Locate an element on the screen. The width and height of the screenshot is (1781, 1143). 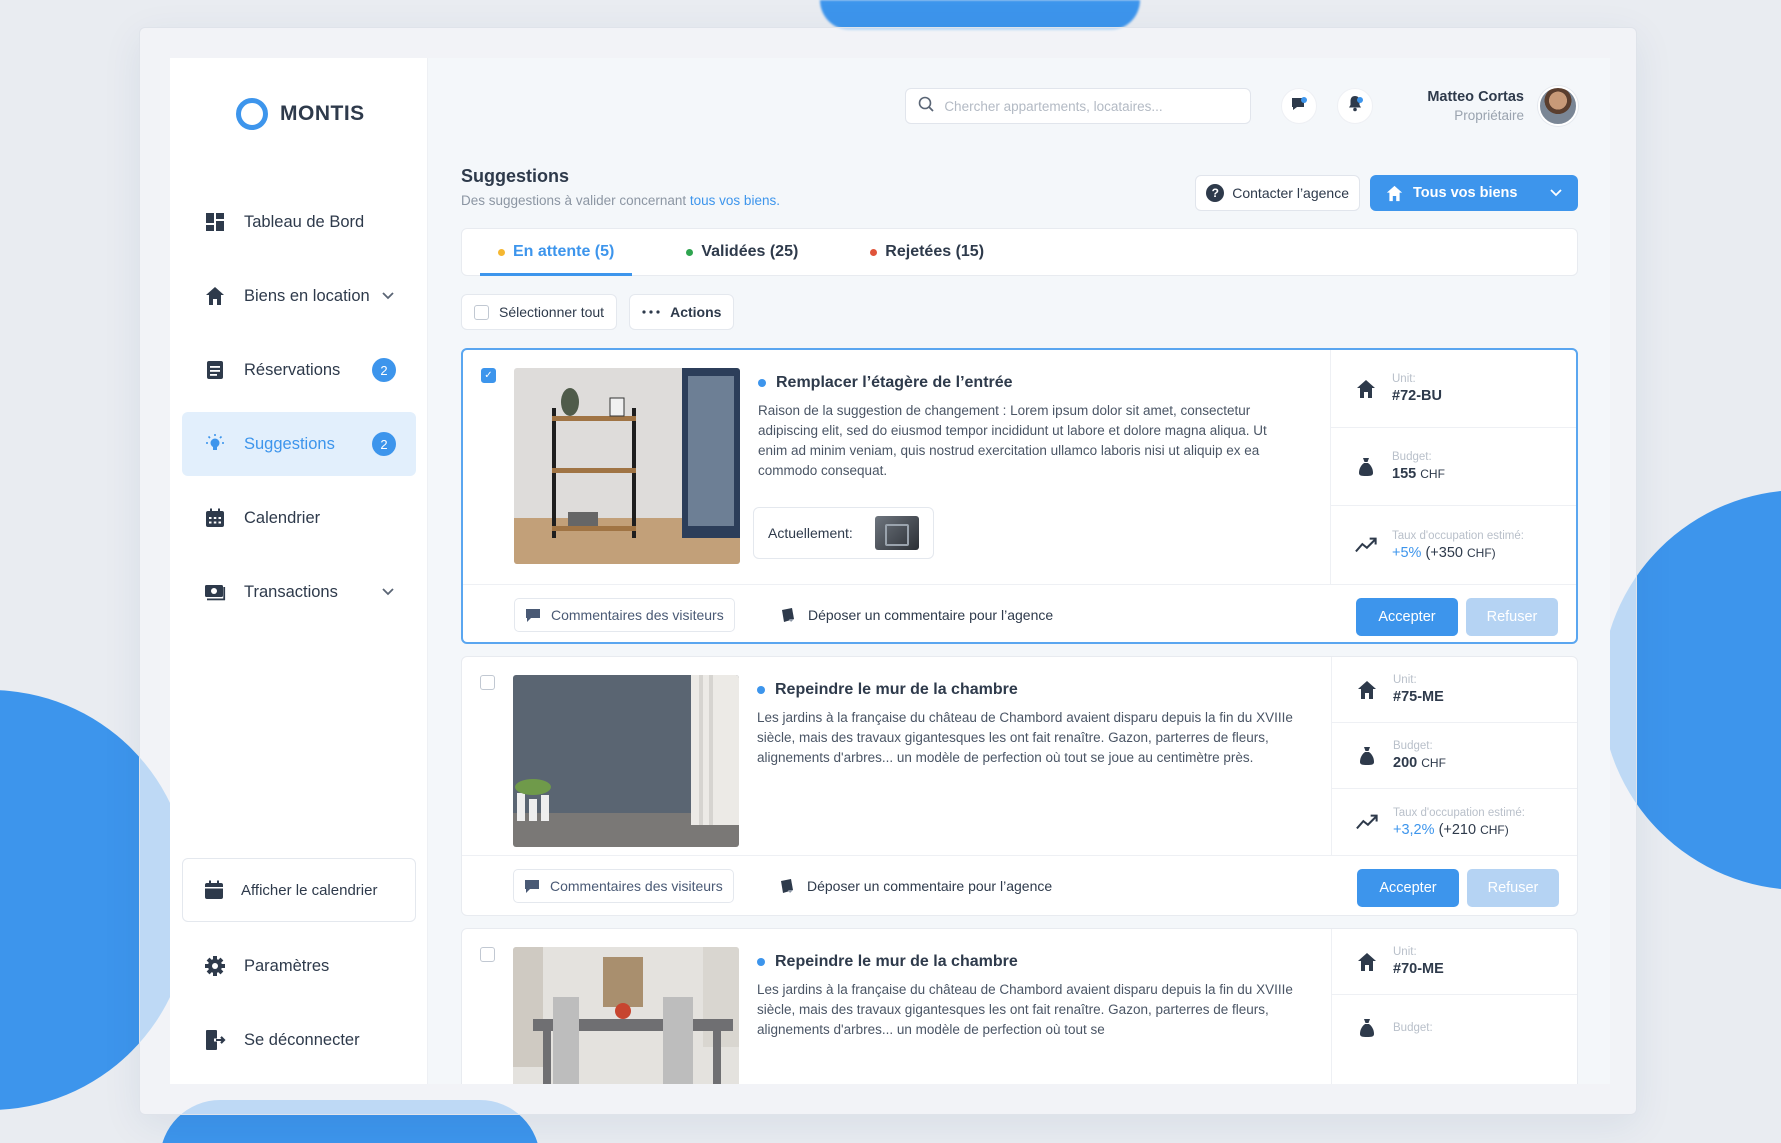
header-actions: ? Contacter l’agence Tous vos biens is located at coordinates (1386, 193).